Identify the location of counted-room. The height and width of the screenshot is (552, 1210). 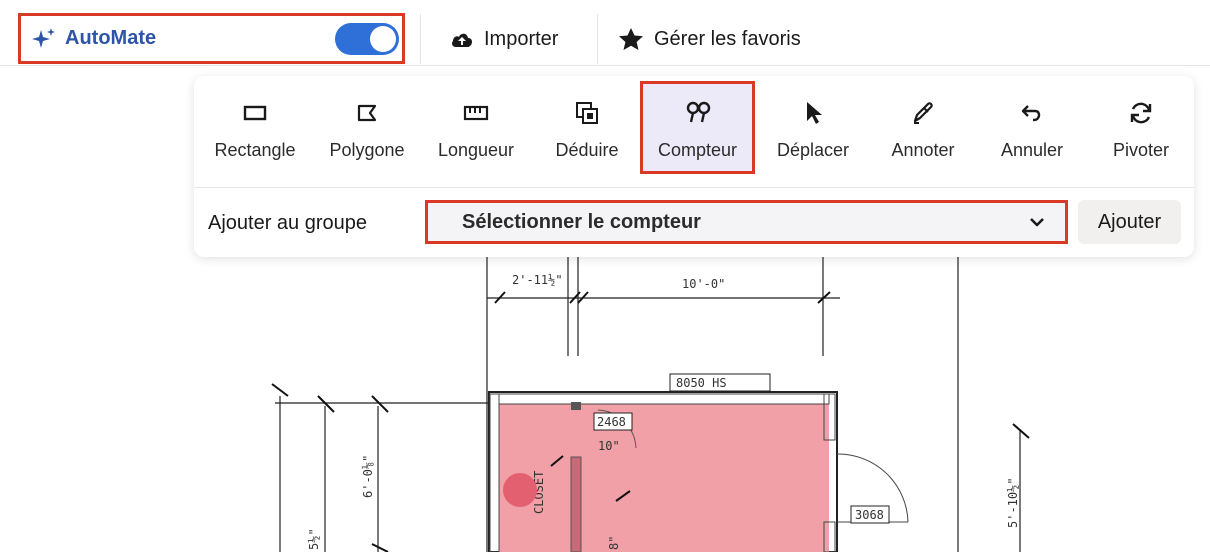
(664, 478).